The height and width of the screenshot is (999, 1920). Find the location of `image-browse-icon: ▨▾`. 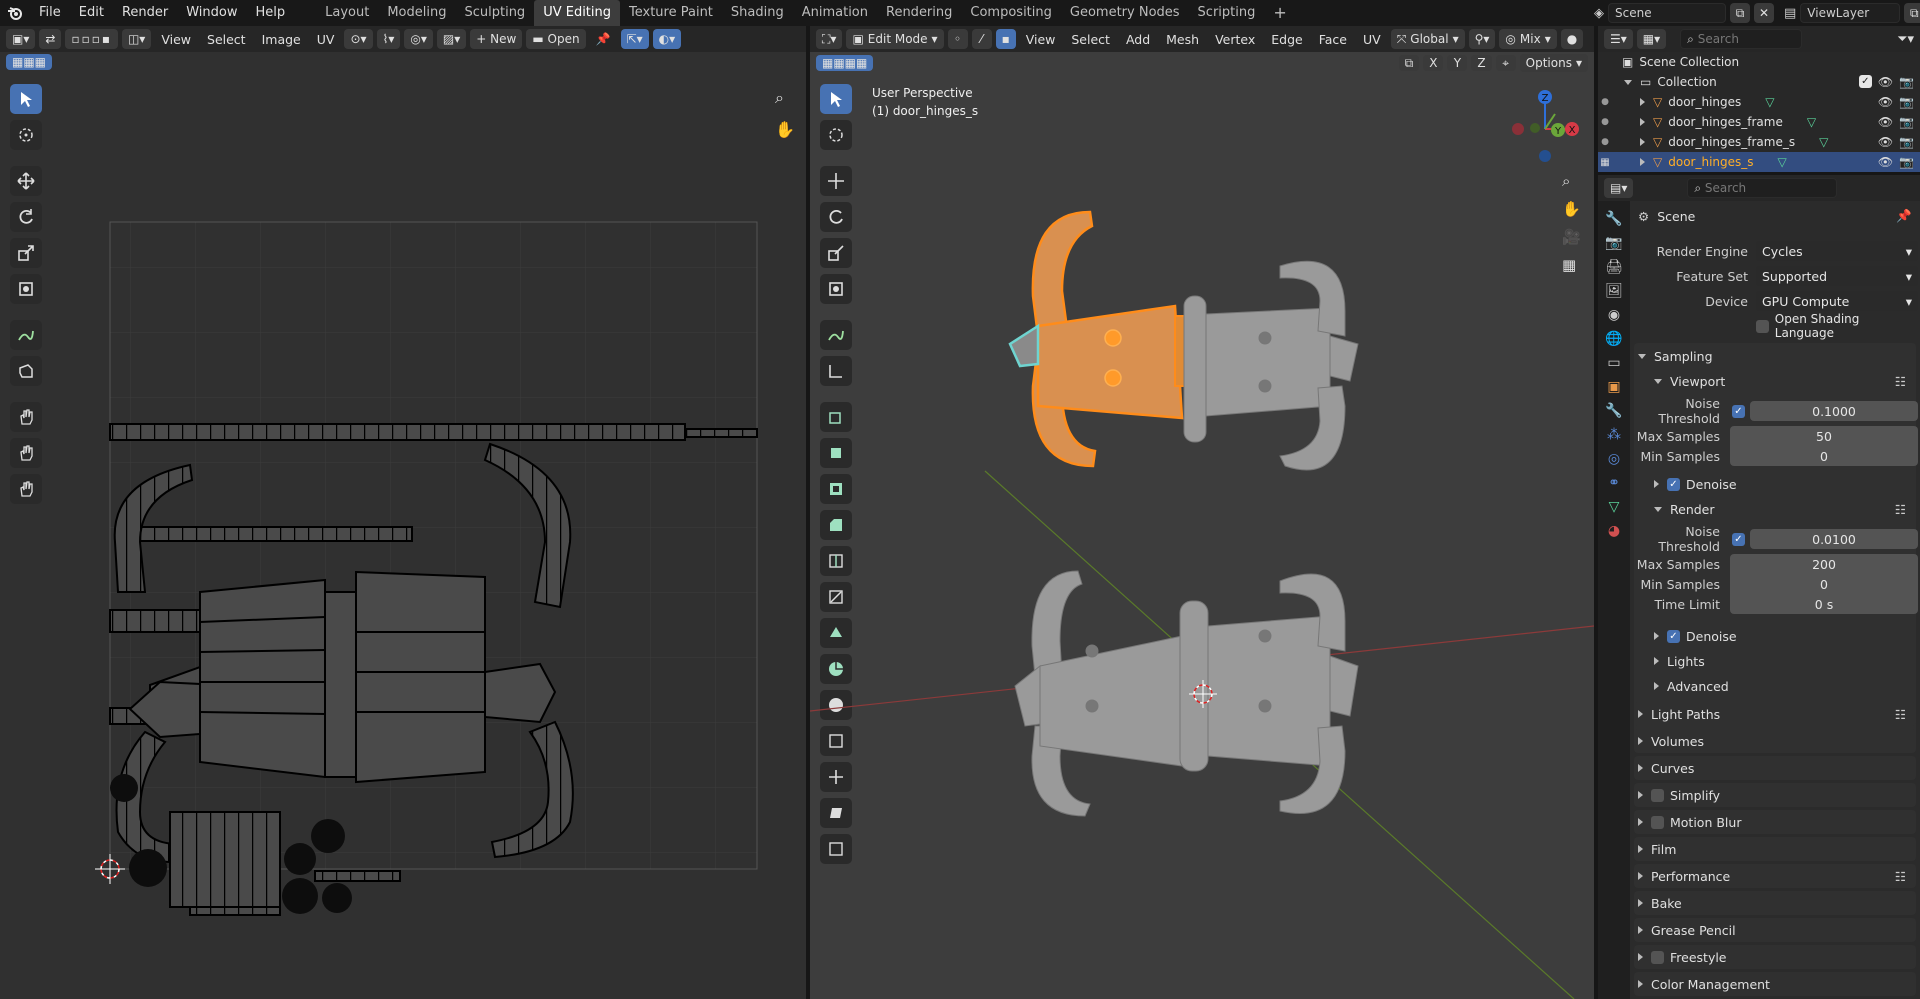

image-browse-icon: ▨▾ is located at coordinates (451, 39).